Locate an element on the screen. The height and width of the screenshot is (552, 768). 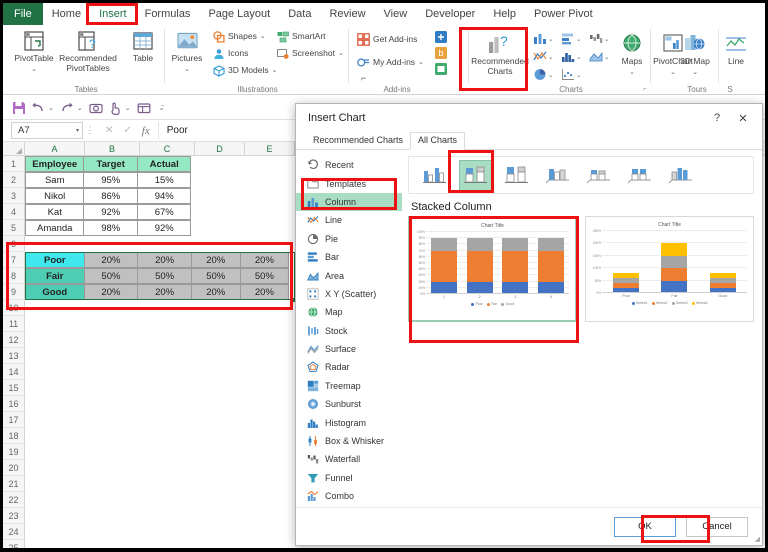
cell-B23 is located at coordinates (111, 516).